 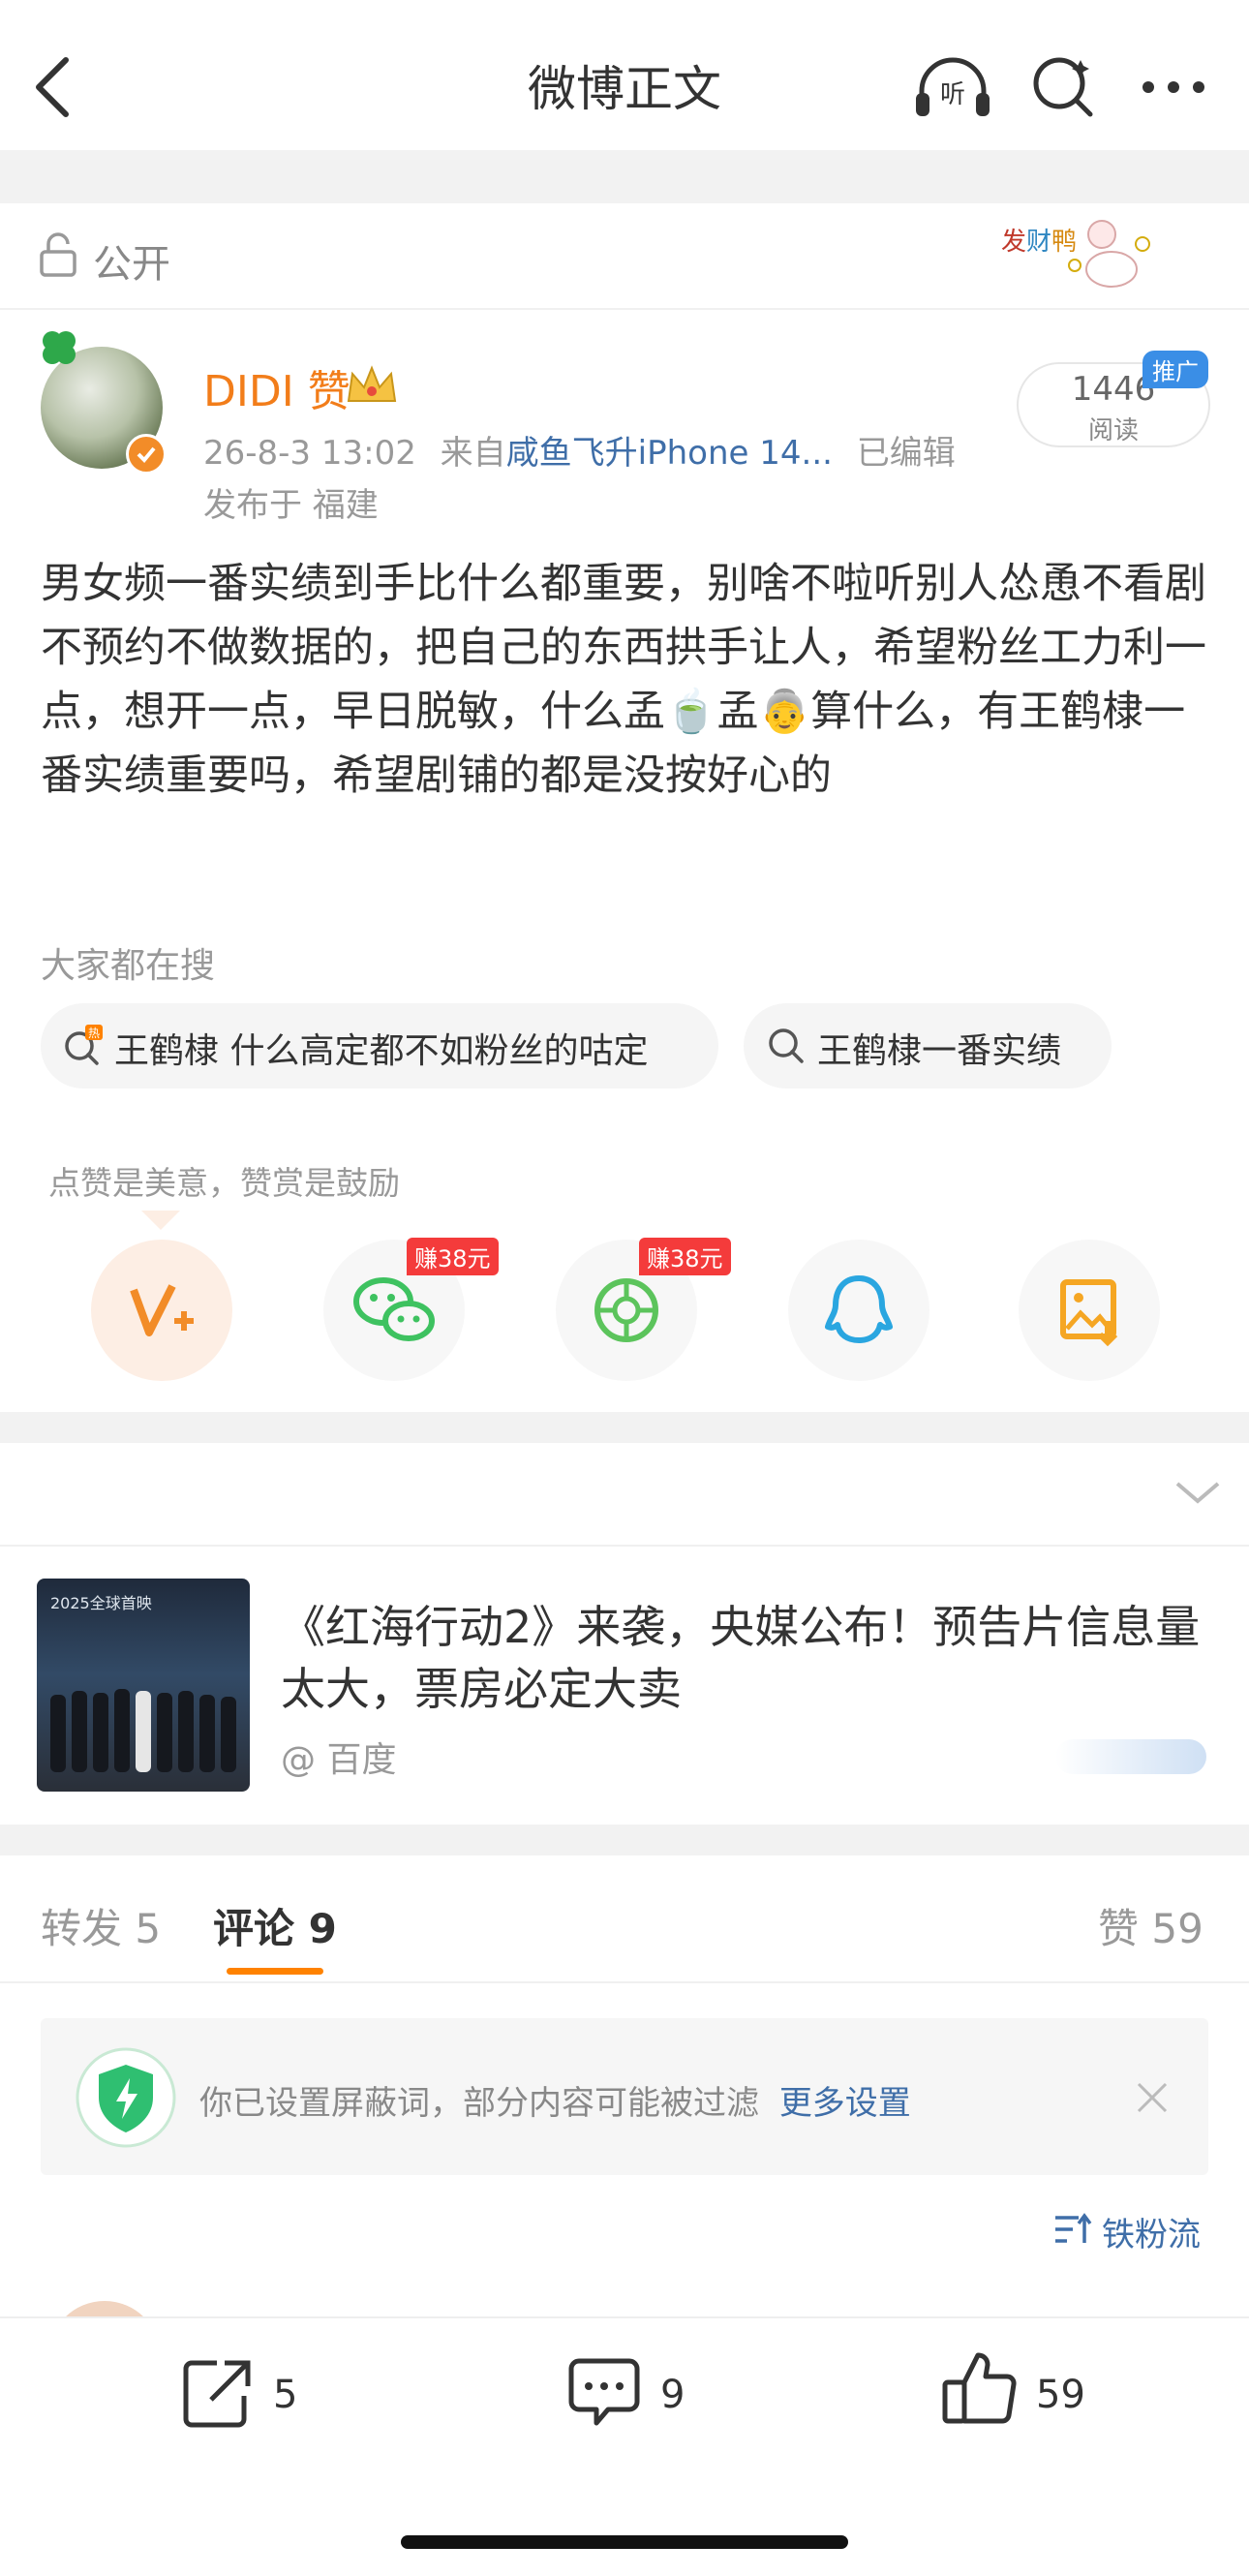 I want to click on shield-icon, so click(x=126, y=2097).